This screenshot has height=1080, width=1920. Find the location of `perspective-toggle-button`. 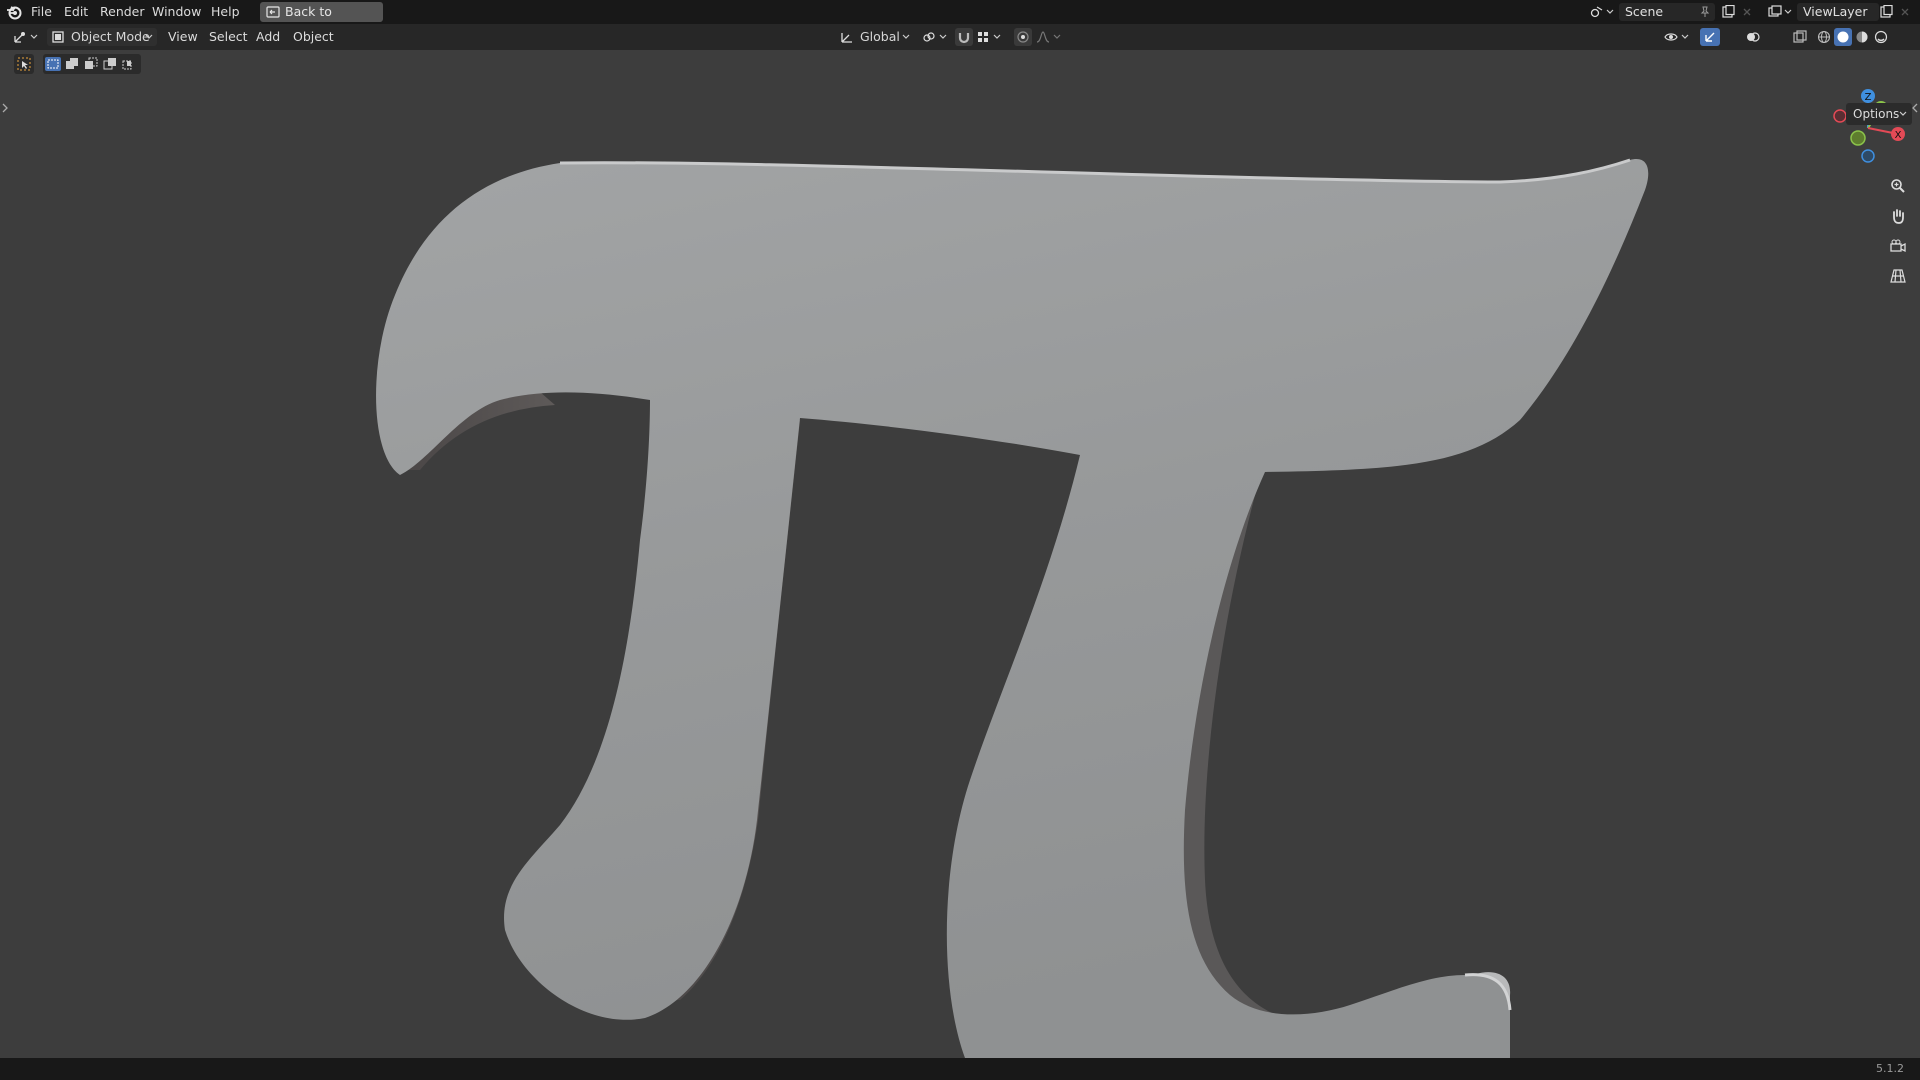

perspective-toggle-button is located at coordinates (1898, 276).